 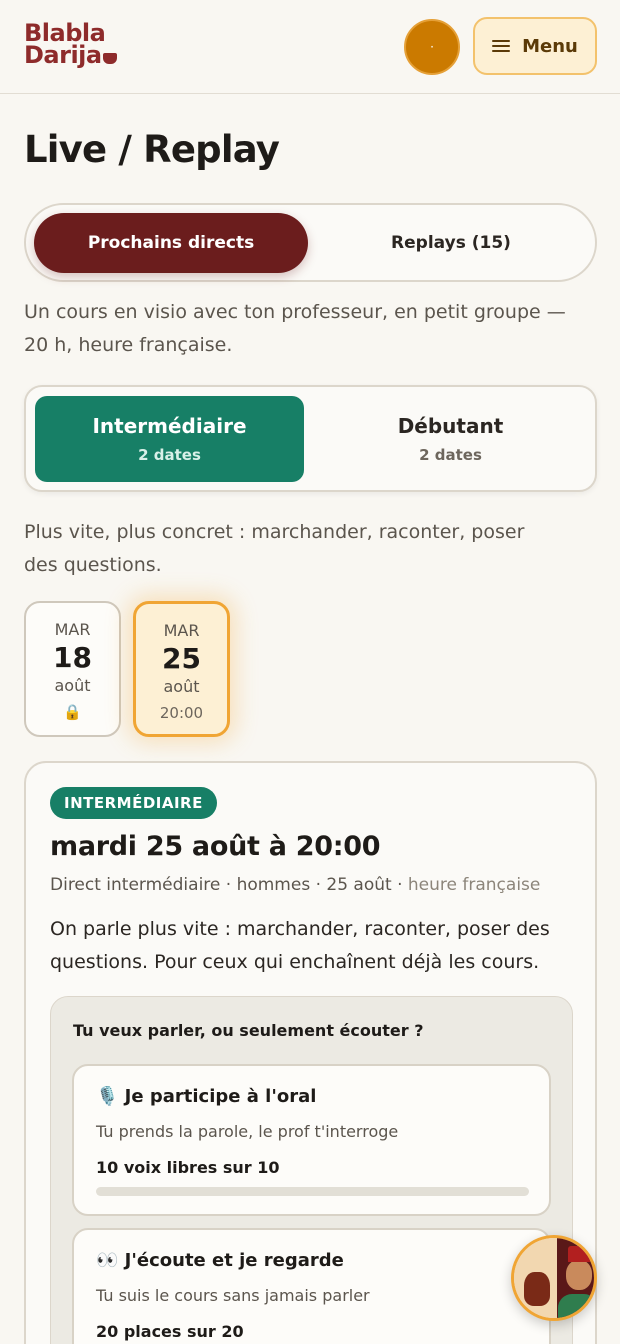 I want to click on user-avatar-button: ·, so click(x=432, y=47).